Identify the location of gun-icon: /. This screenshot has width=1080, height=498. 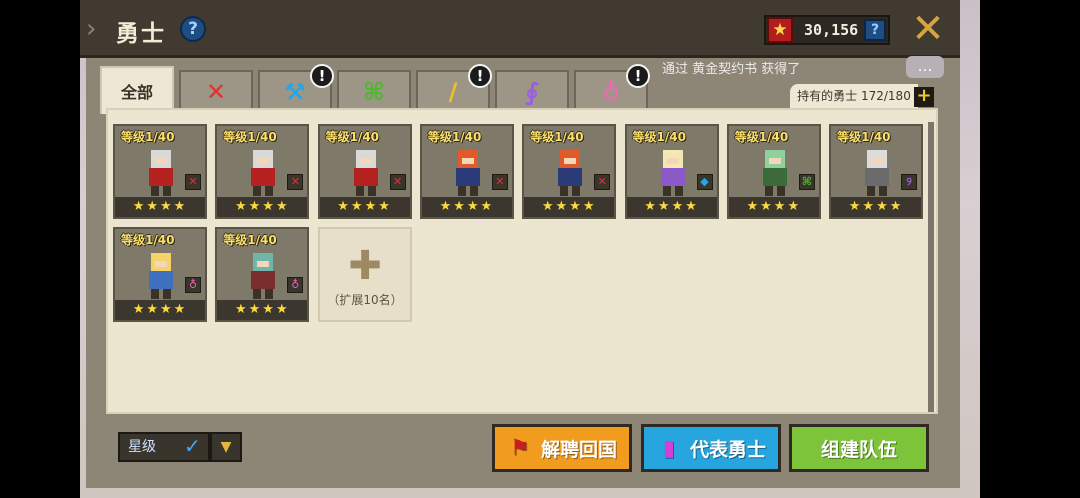
(453, 92).